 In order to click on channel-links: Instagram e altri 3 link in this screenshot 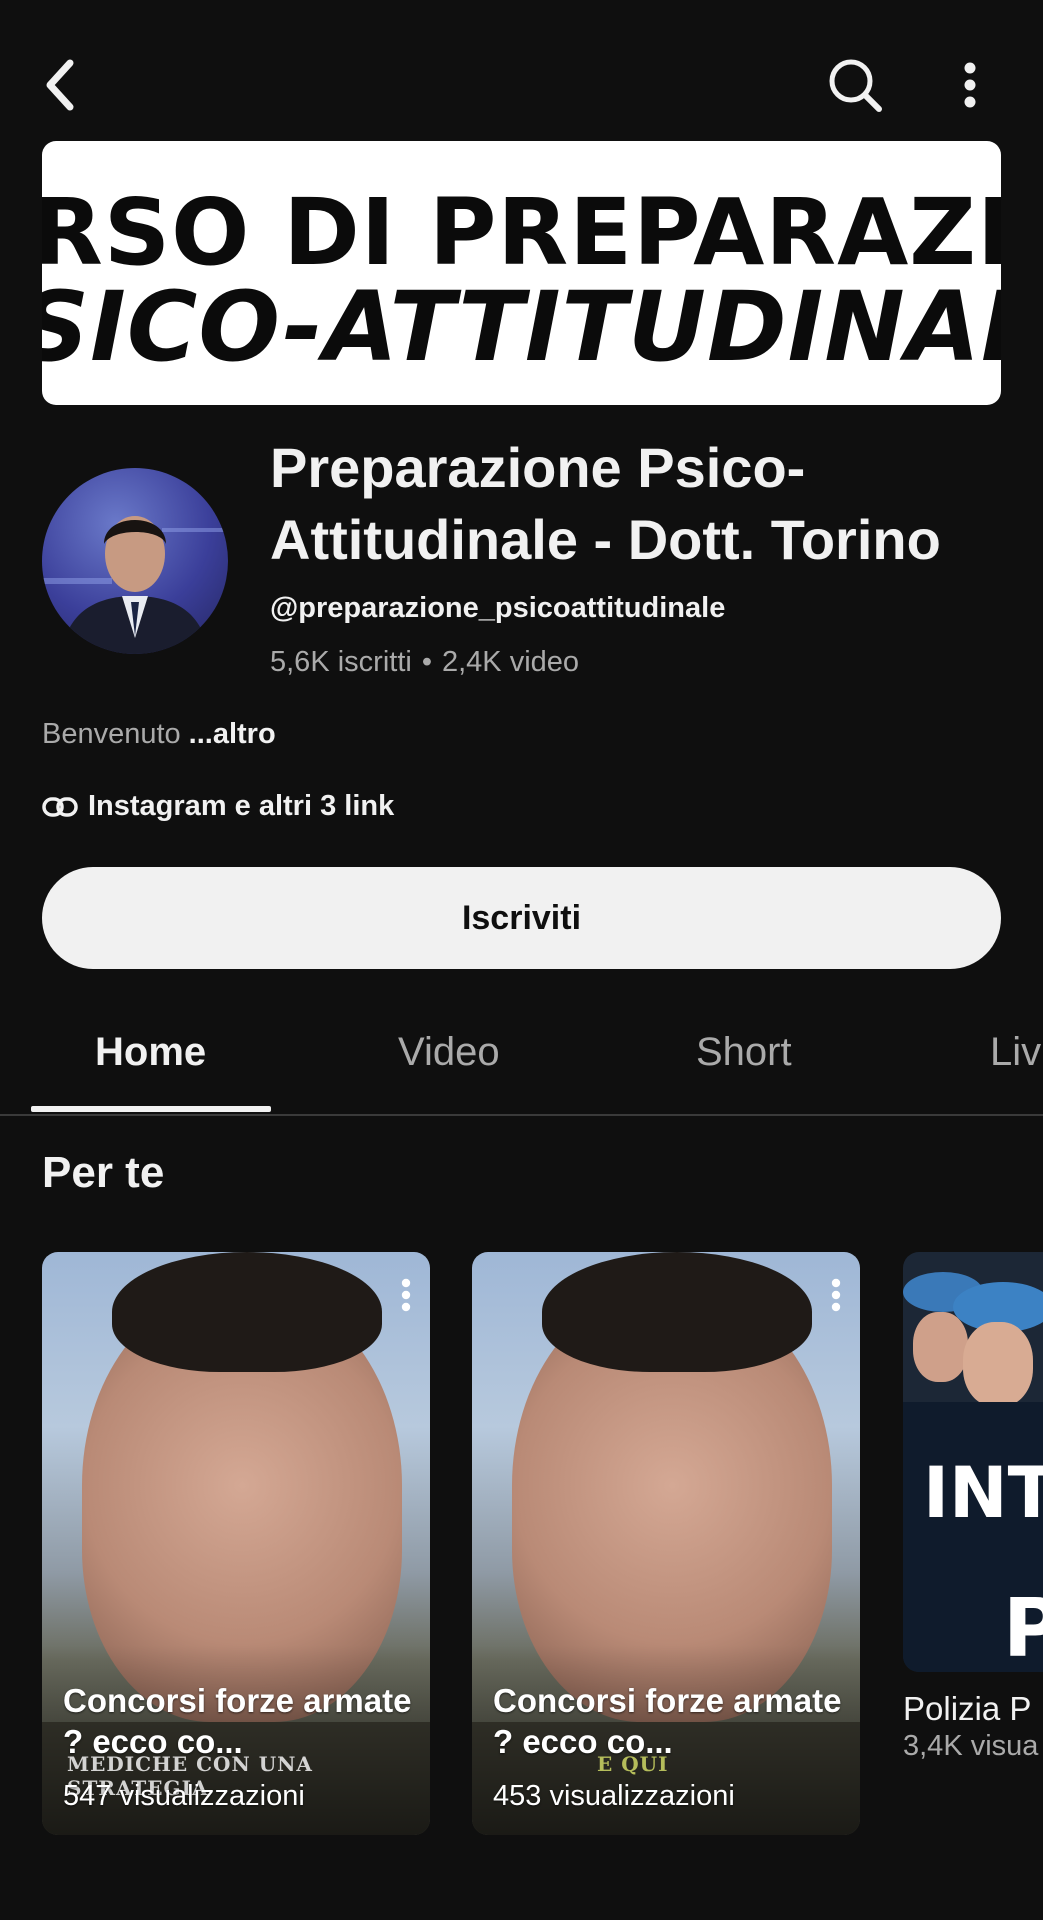, I will do `click(218, 806)`.